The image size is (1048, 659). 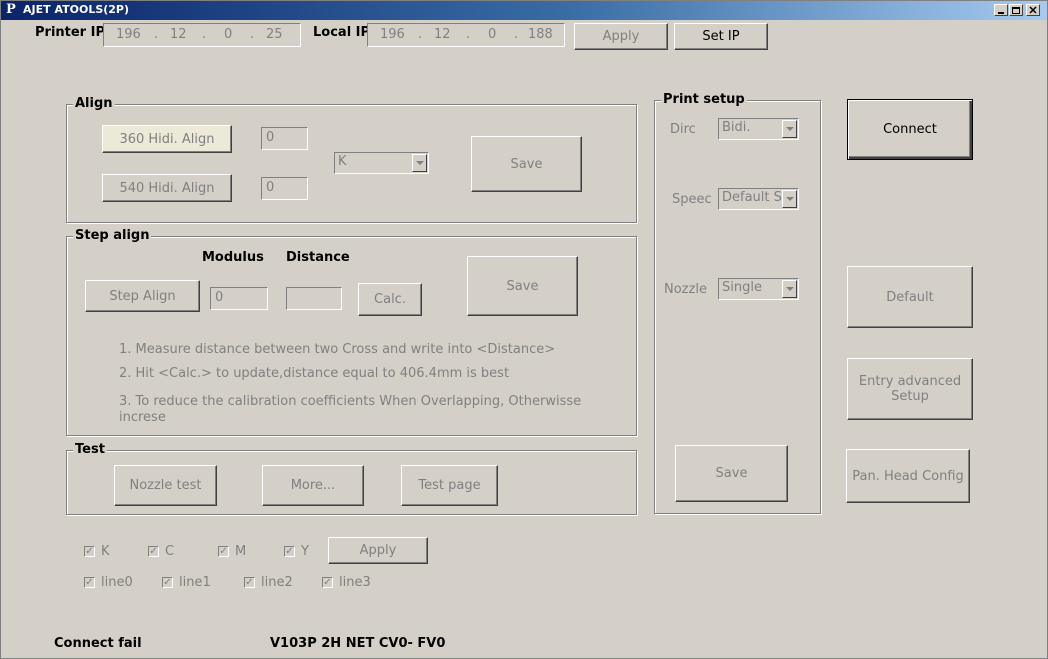 I want to click on local-ip-octet: 0, so click(x=492, y=34).